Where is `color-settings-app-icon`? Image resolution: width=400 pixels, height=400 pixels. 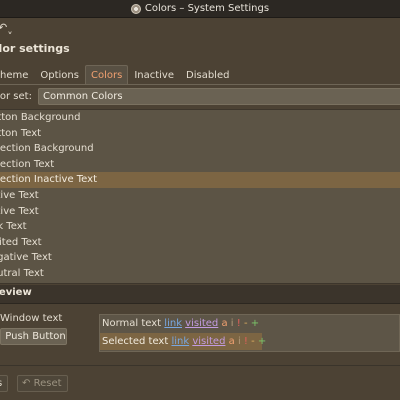 color-settings-app-icon is located at coordinates (135, 8).